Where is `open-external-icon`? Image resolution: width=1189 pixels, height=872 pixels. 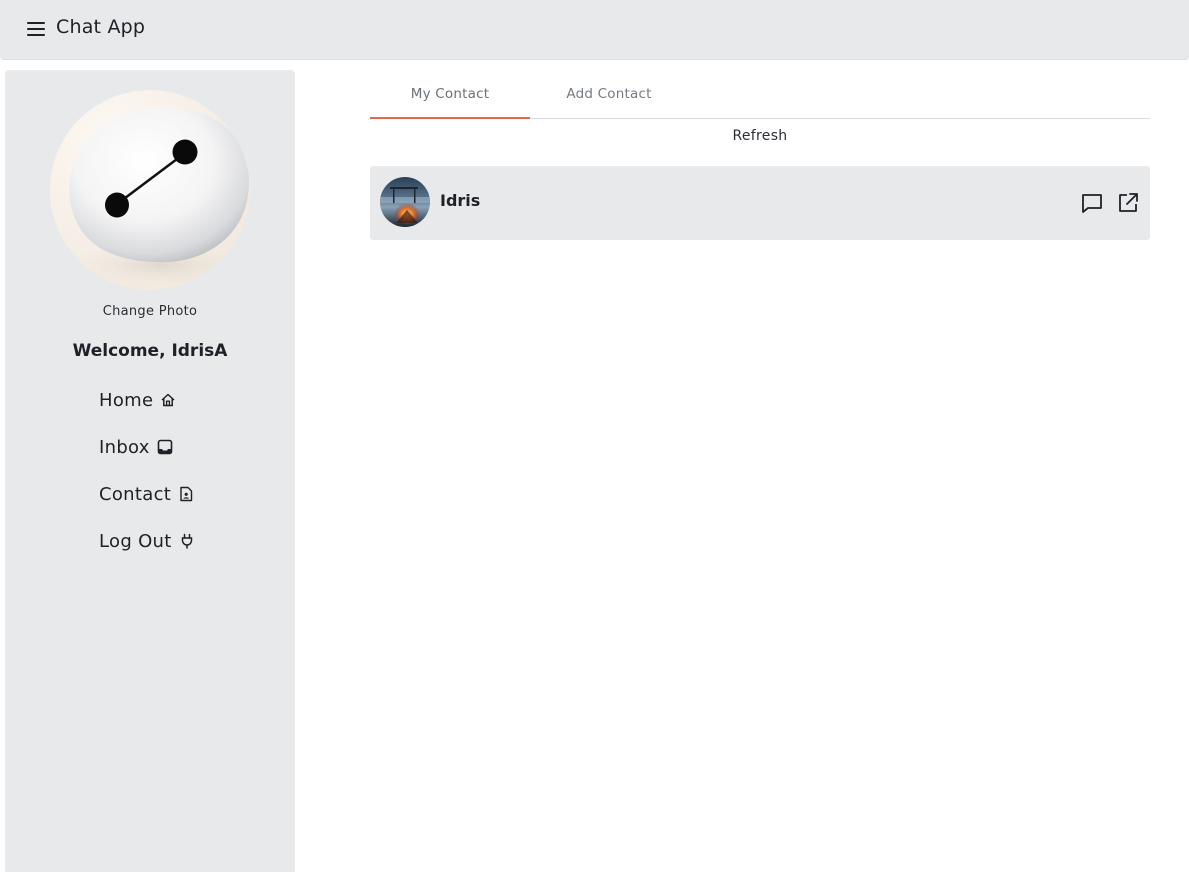
open-external-icon is located at coordinates (1128, 203).